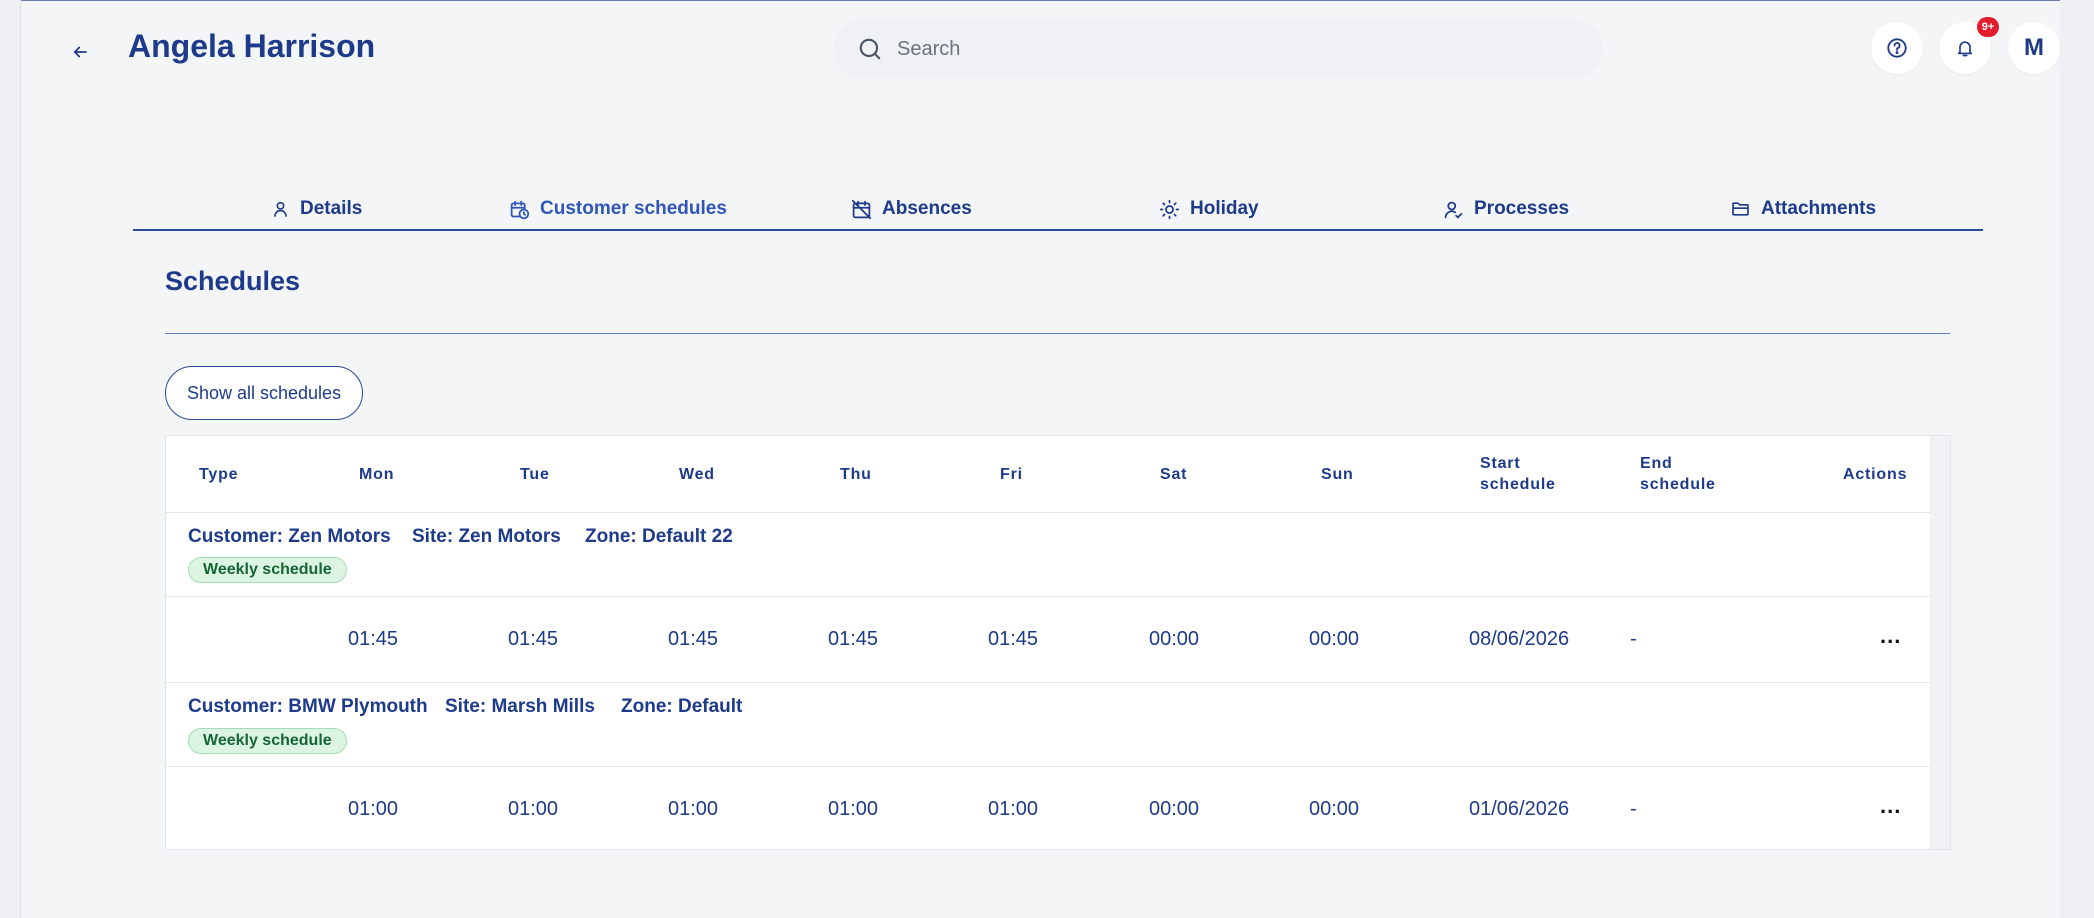 This screenshot has width=2094, height=918. Describe the element at coordinates (1224, 208) in the screenshot. I see `tab-label: Holiday` at that location.